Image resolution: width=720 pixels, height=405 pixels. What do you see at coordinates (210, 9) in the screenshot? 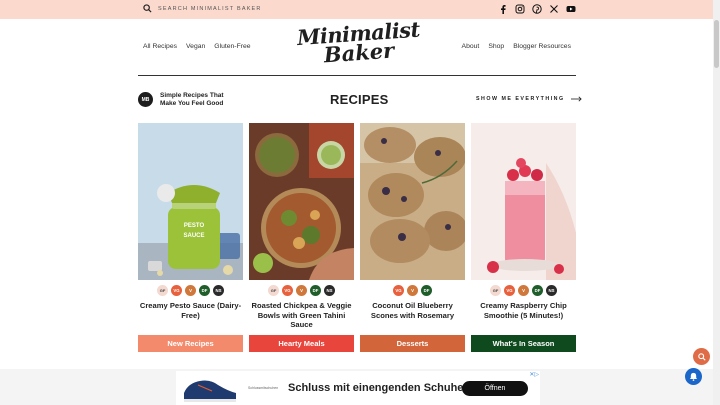
I see `search-placeholder: SEARCH MINIMALIST BAKER` at bounding box center [210, 9].